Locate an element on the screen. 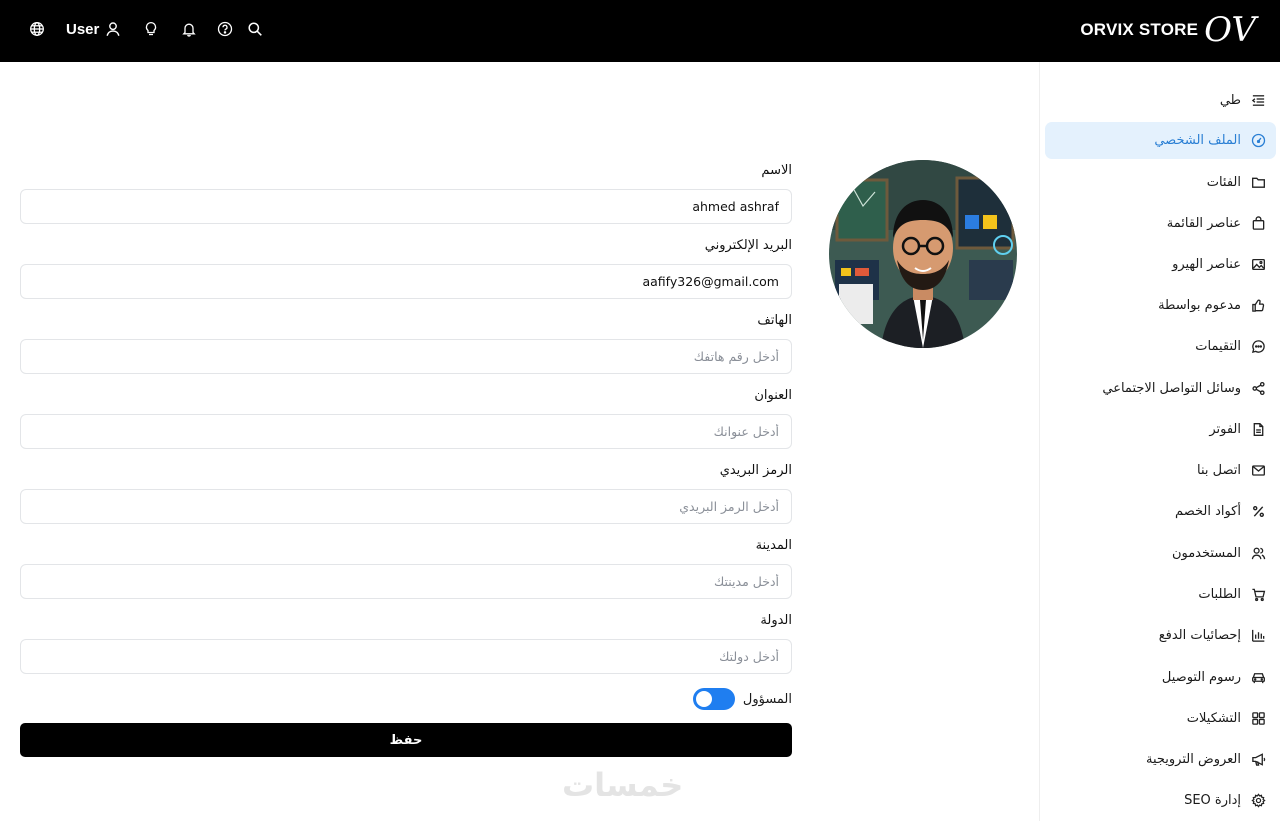  sidebar-item-label: عناصر الهيرو is located at coordinates (1206, 264).